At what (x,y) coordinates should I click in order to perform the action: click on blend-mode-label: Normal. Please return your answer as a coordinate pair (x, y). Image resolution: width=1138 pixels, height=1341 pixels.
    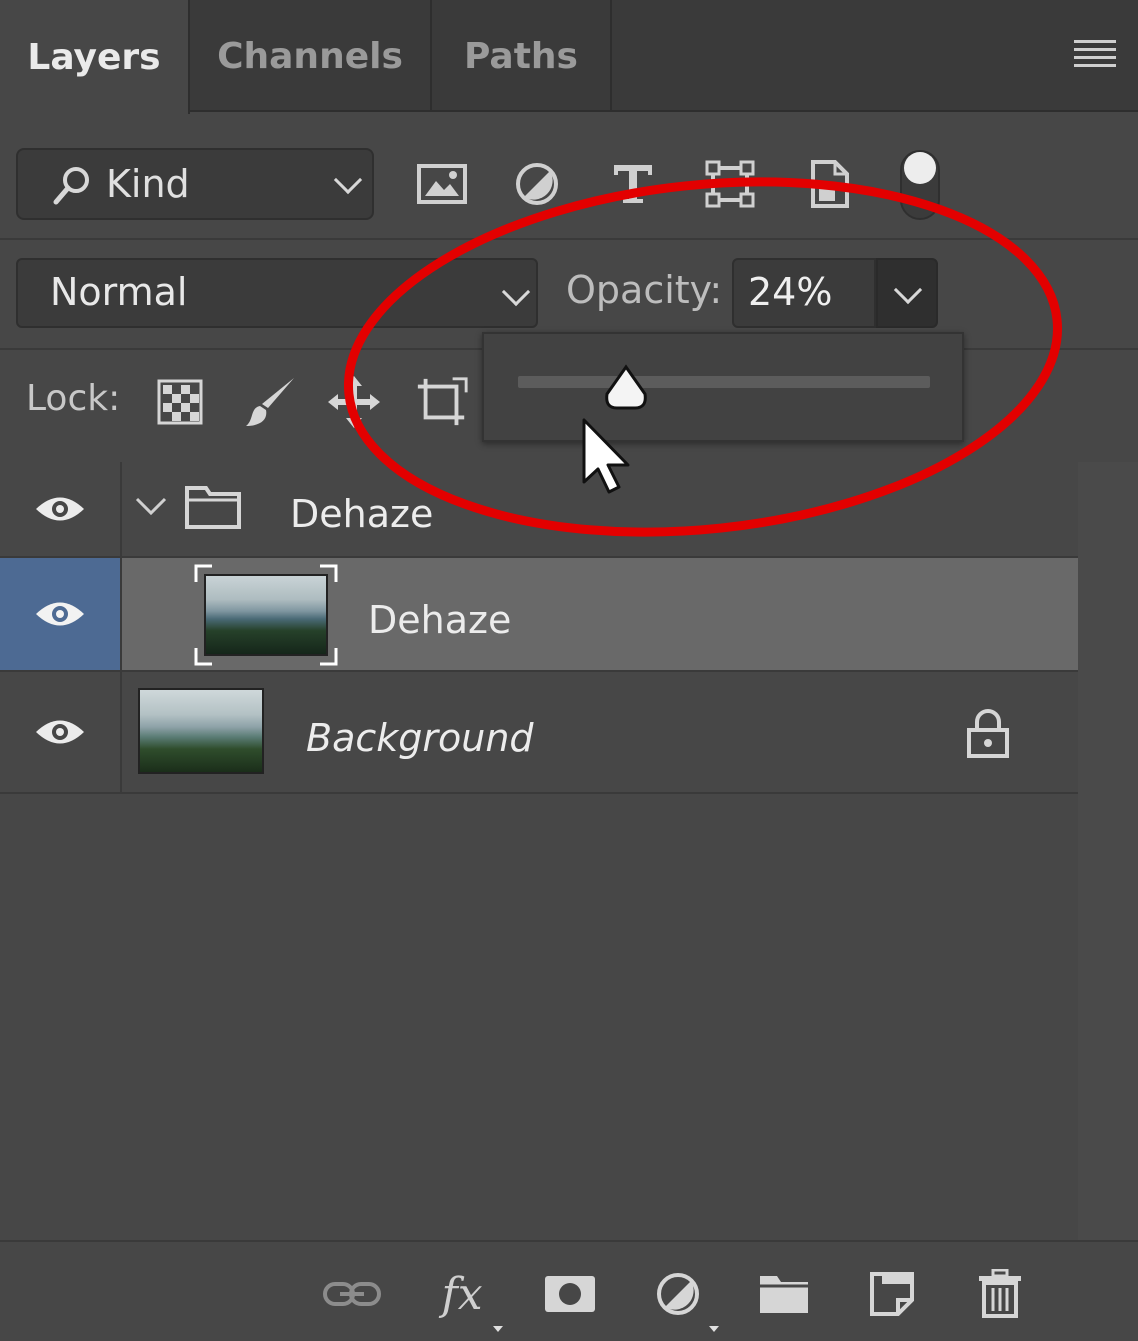
    Looking at the image, I should click on (119, 292).